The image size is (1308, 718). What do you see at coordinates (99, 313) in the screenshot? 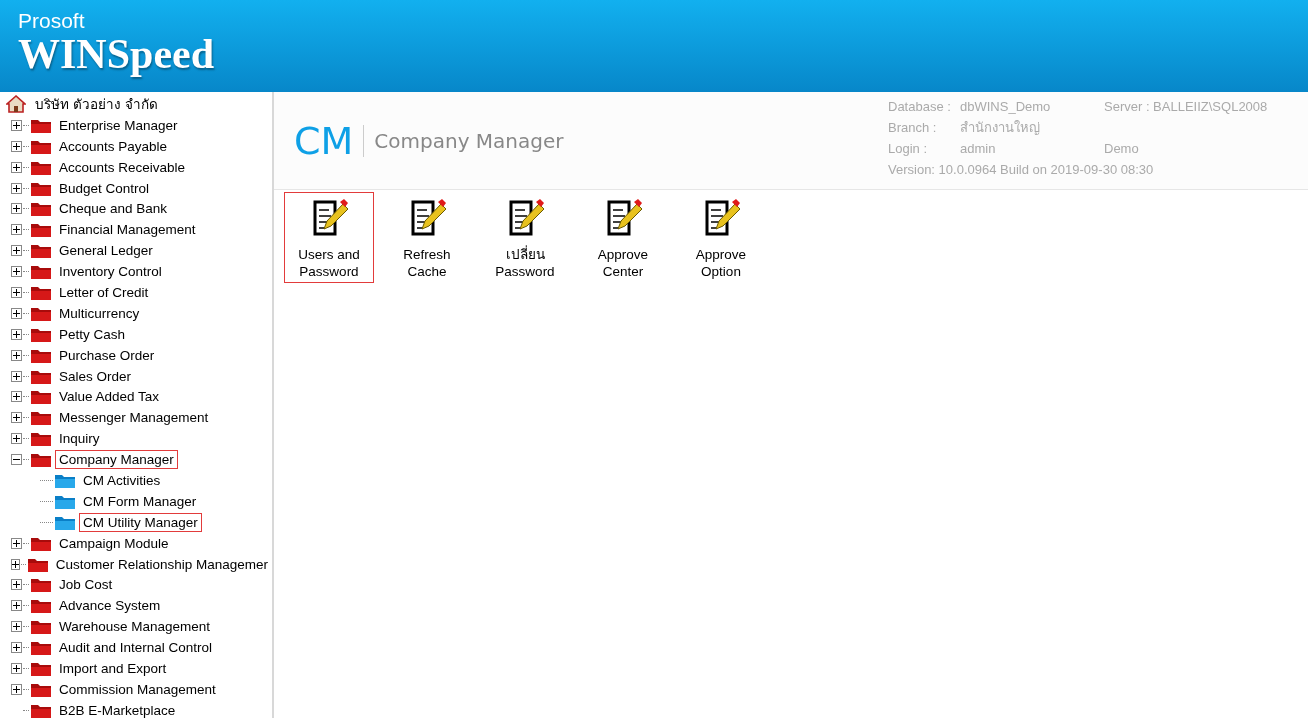
I see `tree-item: Multicurrency` at bounding box center [99, 313].